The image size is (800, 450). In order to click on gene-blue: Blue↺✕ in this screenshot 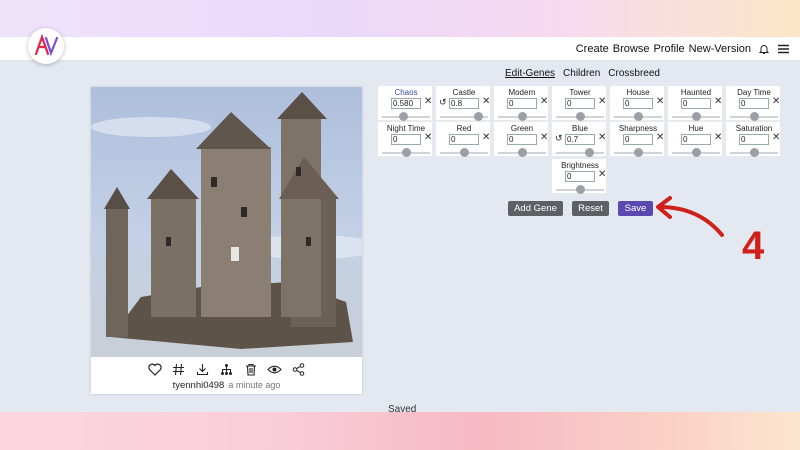, I will do `click(579, 139)`.